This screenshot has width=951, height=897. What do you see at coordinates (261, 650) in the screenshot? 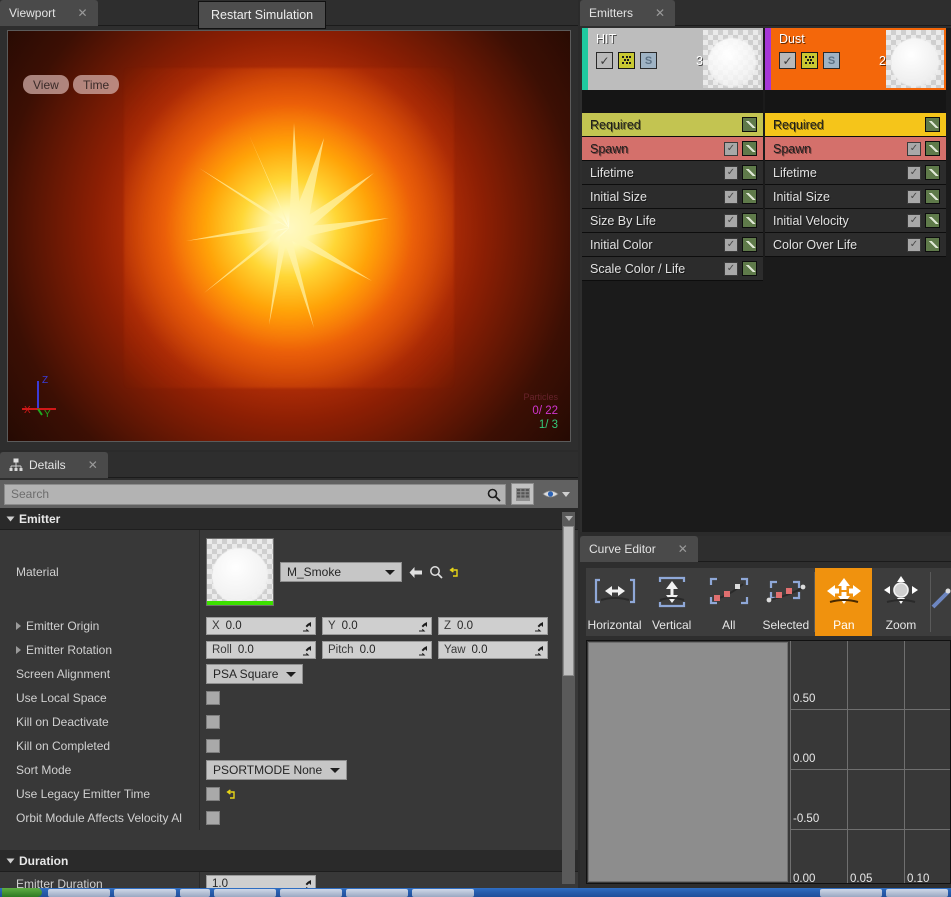
I see `numeric-field-roll: Roll 0.0` at bounding box center [261, 650].